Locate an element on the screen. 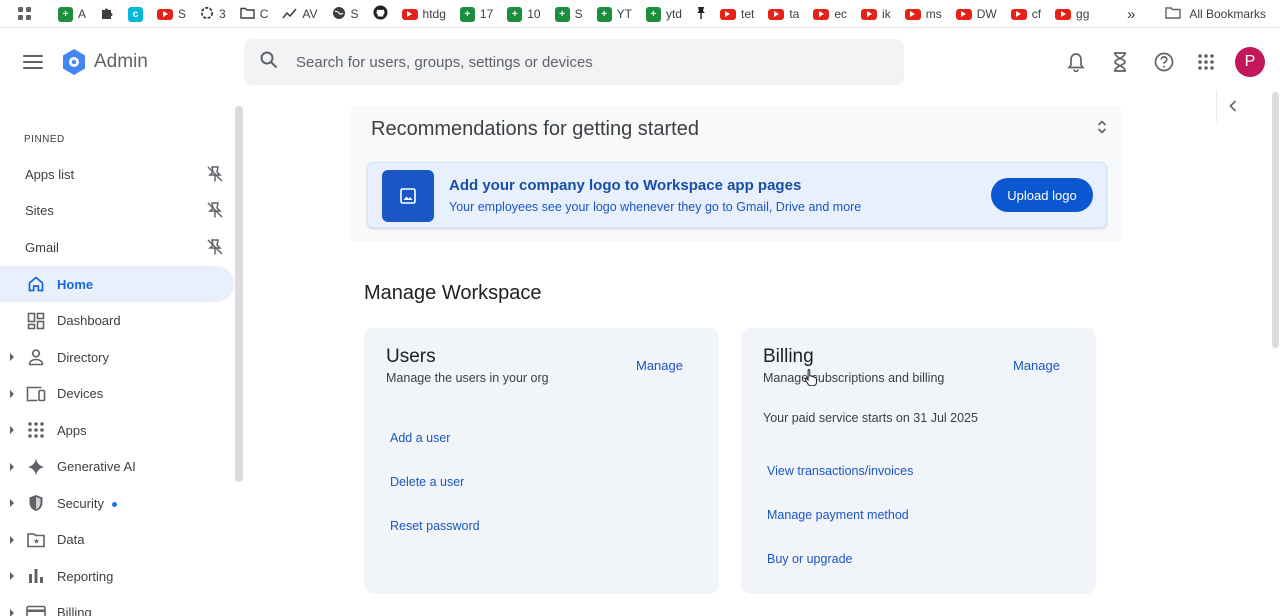  manage-workspace-title: Manage Workspace is located at coordinates (453, 293).